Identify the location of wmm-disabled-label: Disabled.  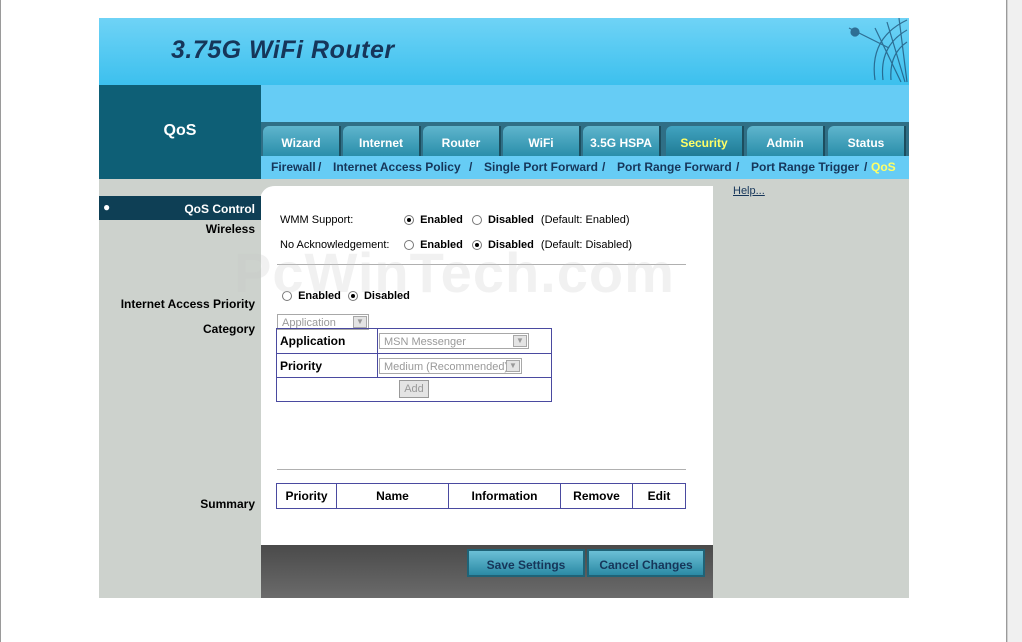
(510, 220).